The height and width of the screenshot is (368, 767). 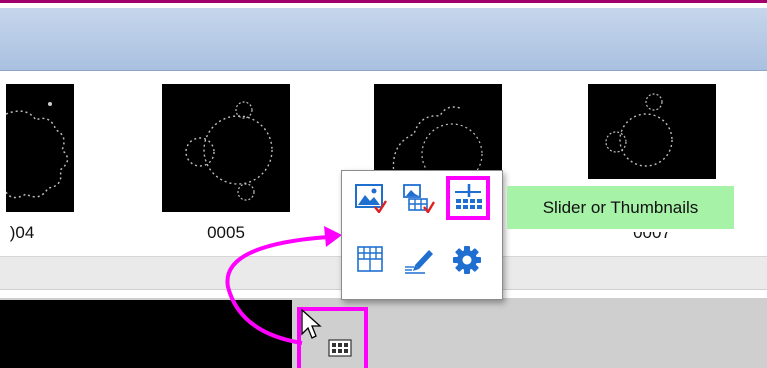 I want to click on slider-or-thumbnails-button, so click(x=468, y=198).